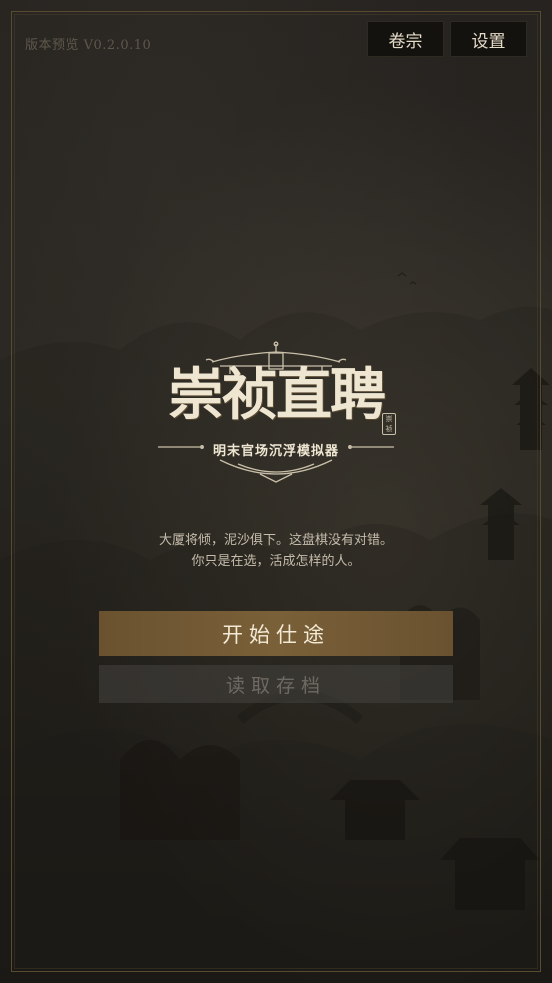  Describe the element at coordinates (389, 424) in the screenshot. I see `logo-seal-stamp: 崇祯` at that location.